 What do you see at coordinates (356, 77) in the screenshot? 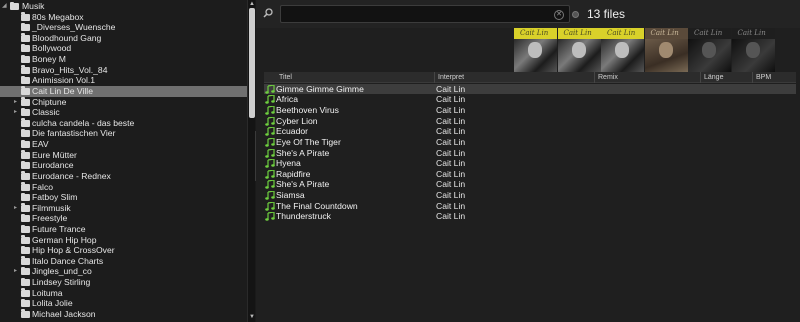
I see `column-header-titel: Titel` at bounding box center [356, 77].